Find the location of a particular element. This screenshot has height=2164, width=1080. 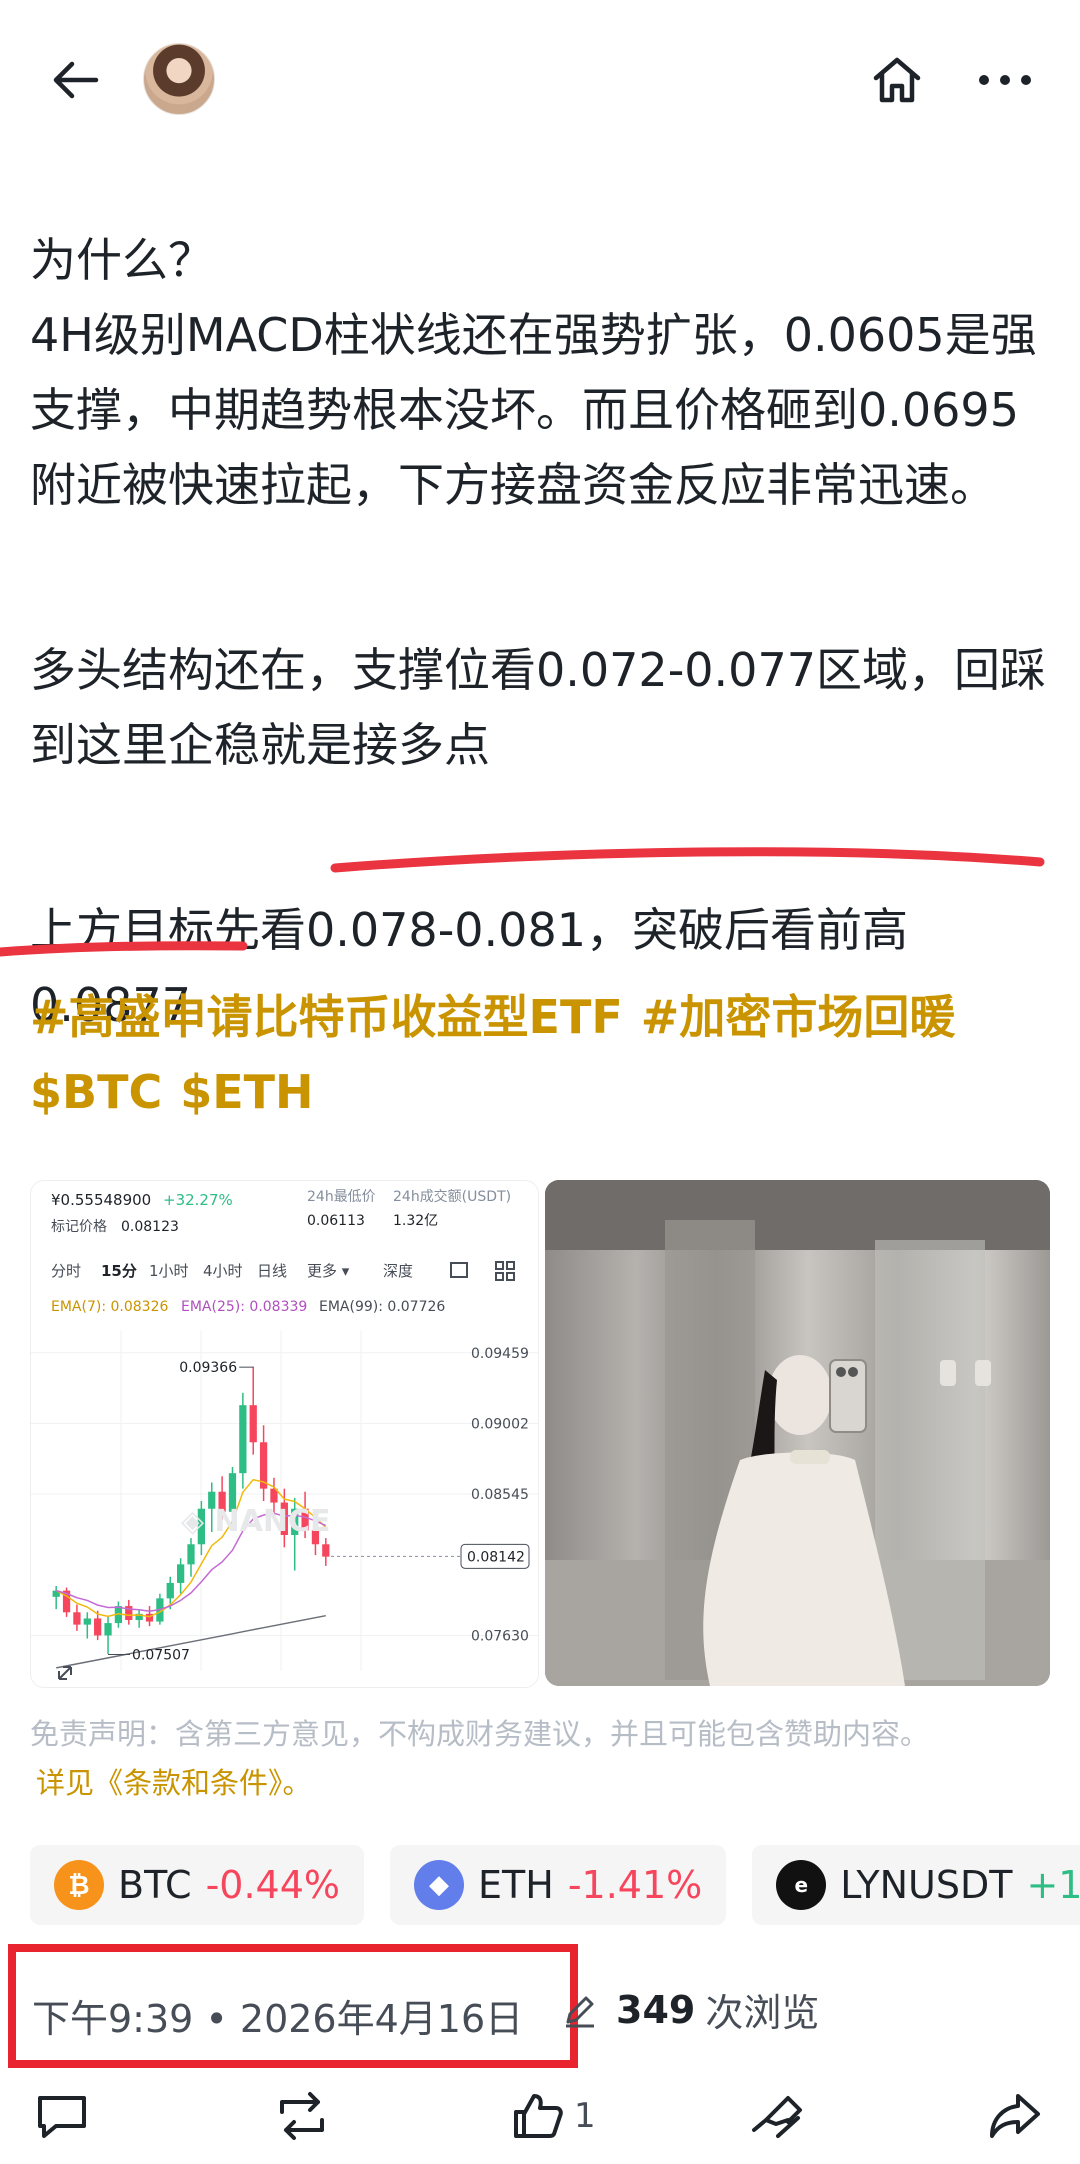

repost-icon is located at coordinates (302, 2116).